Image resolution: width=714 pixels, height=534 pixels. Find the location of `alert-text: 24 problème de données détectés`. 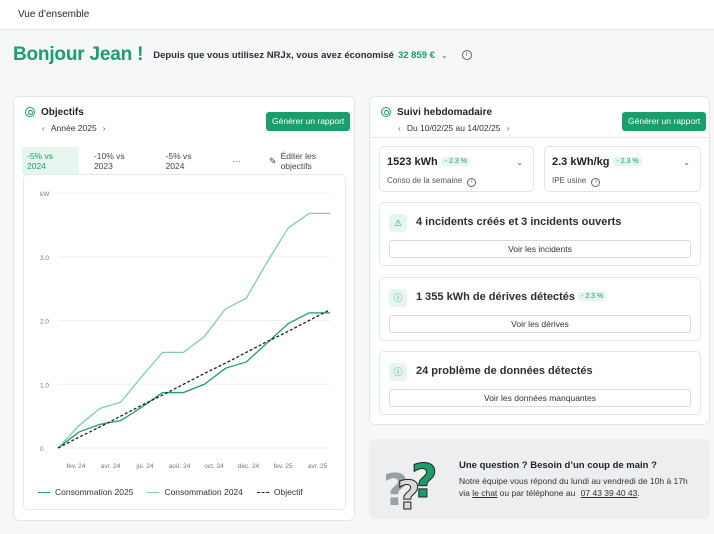

alert-text: 24 problème de données détectés is located at coordinates (504, 371).